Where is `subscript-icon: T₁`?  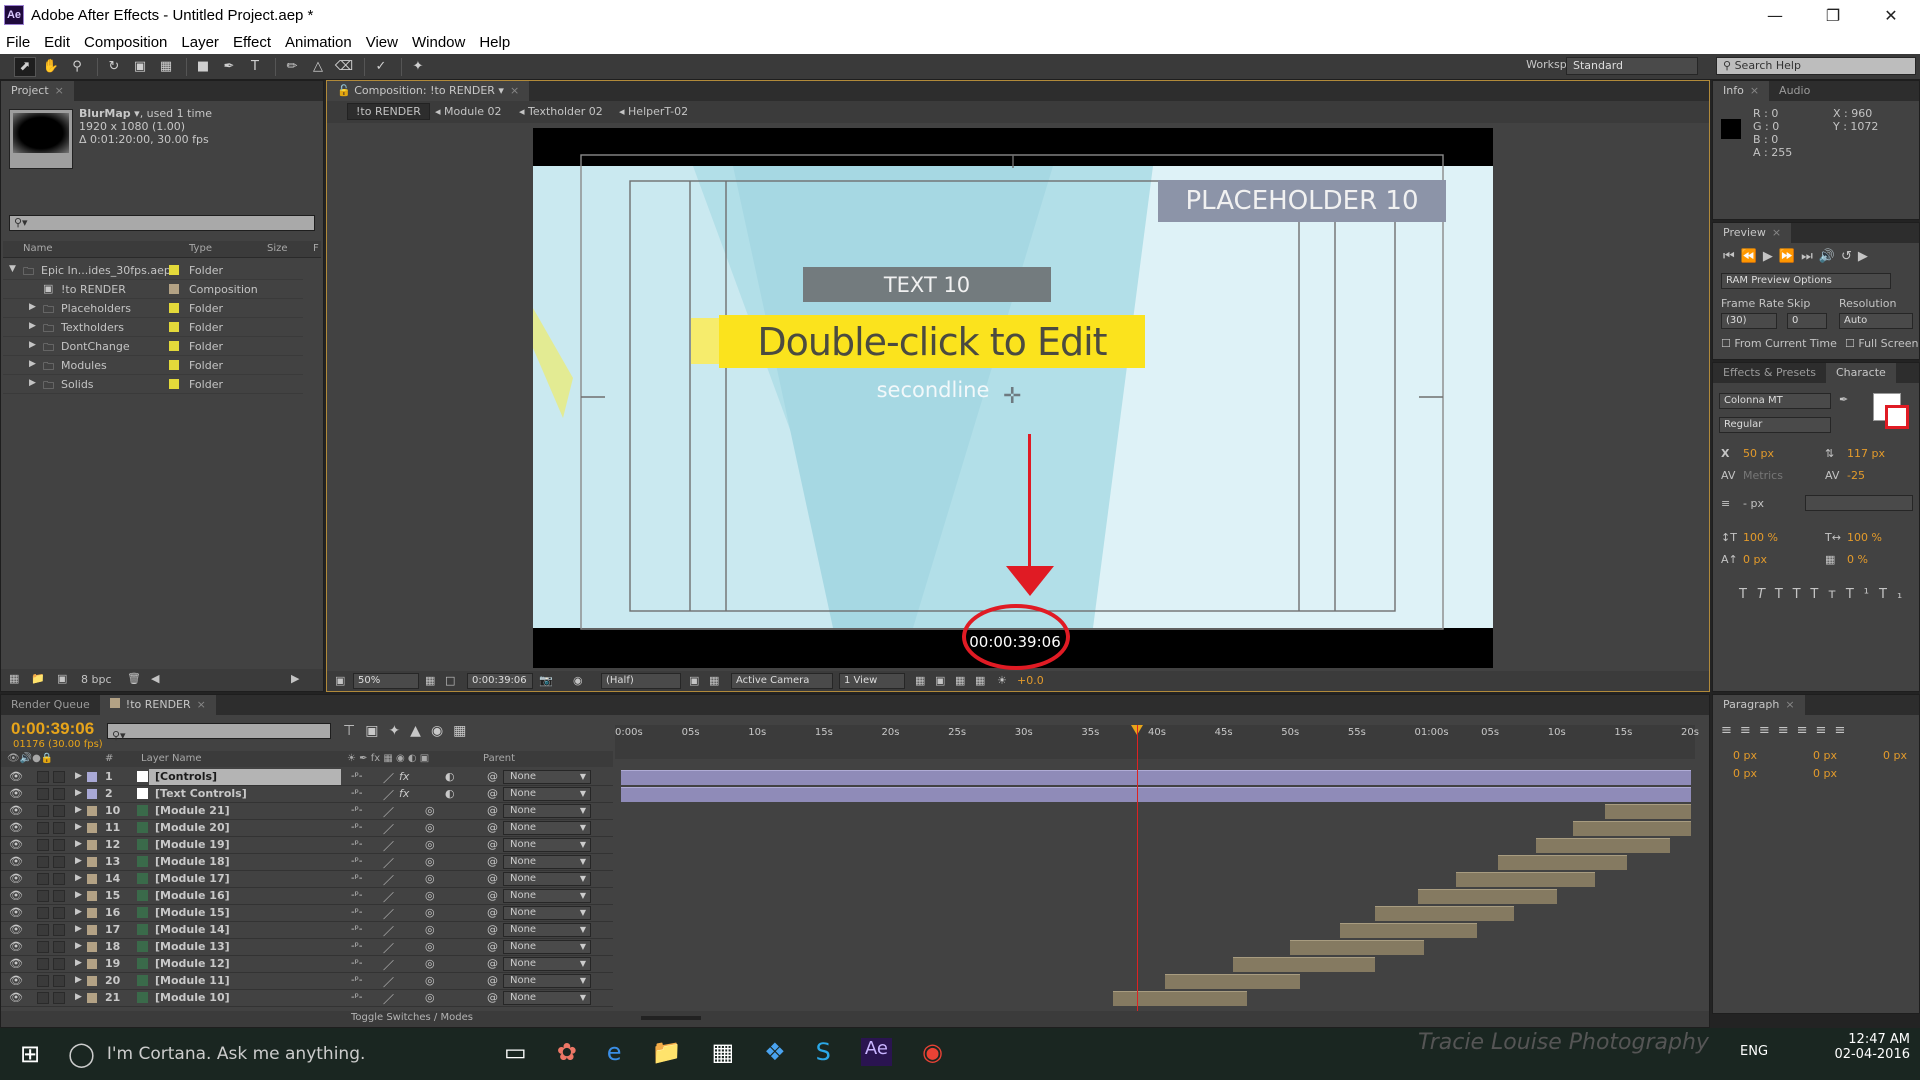
subscript-icon: T₁ is located at coordinates (1895, 594).